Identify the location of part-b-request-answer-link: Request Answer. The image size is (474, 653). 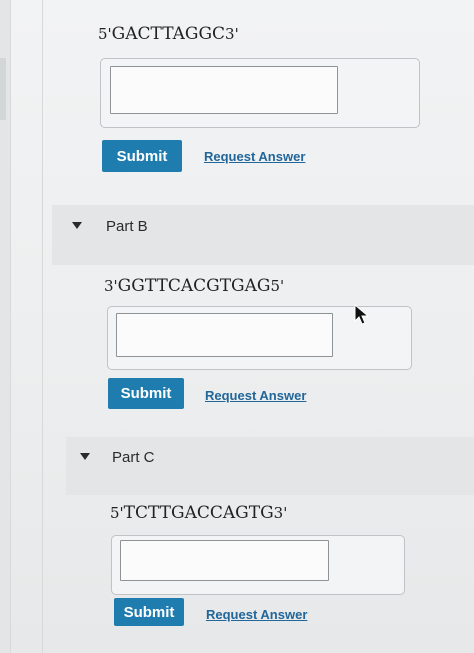
(255, 395).